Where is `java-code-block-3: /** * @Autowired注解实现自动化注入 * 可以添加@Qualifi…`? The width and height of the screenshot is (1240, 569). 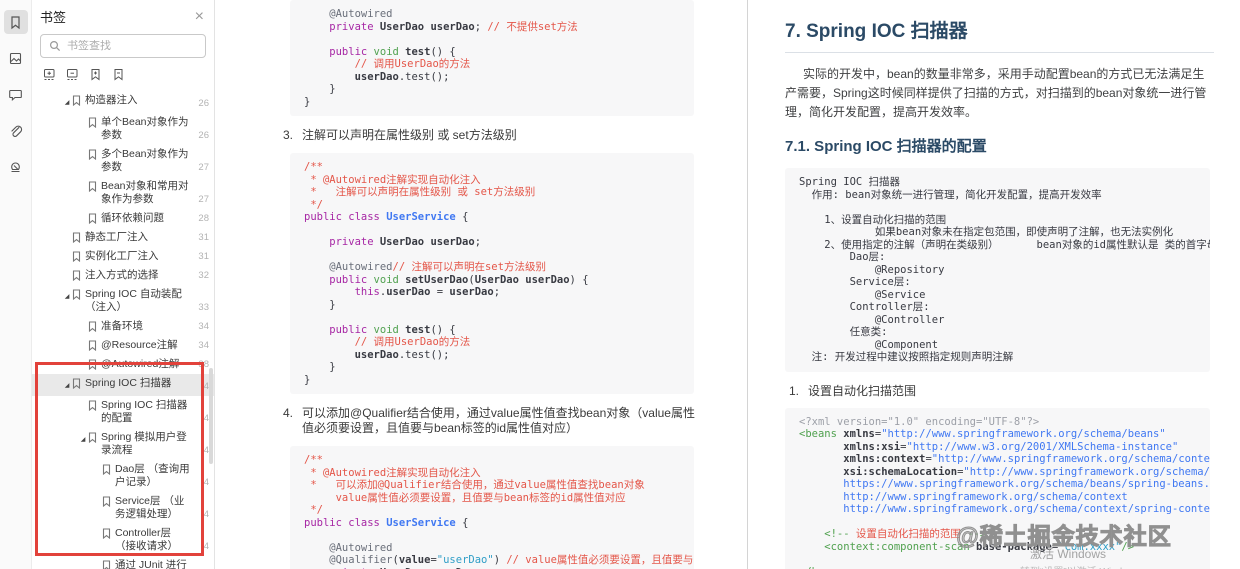
java-code-block-3: /** * @Autowired注解实现自动化注入 * 可以添加@Qualifi… is located at coordinates (492, 507).